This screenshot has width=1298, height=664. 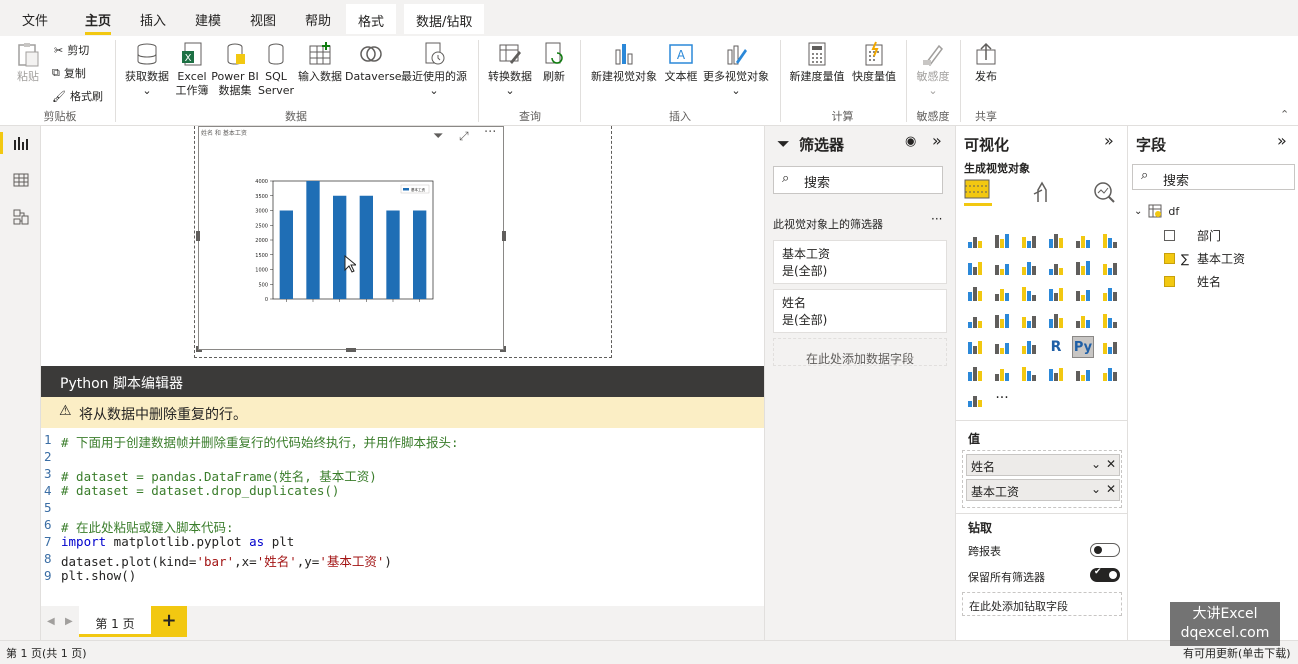 What do you see at coordinates (464, 136) in the screenshot?
I see `focus-mode-icon: ⤢` at bounding box center [464, 136].